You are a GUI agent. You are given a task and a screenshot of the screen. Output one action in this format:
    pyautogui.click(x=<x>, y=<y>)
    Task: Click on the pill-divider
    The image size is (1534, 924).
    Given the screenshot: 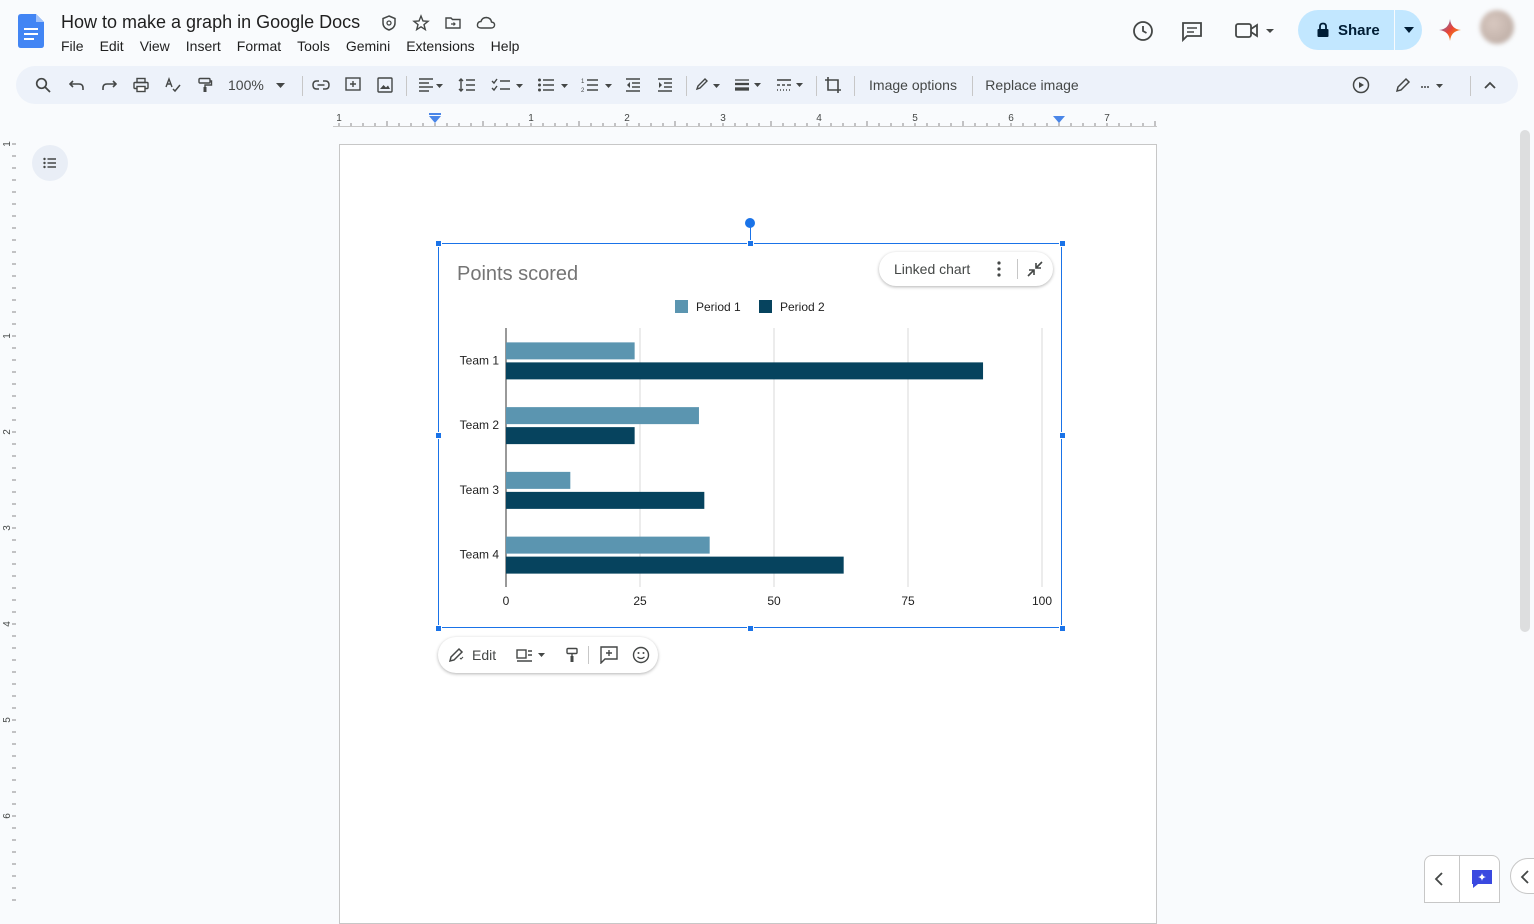 What is the action you would take?
    pyautogui.click(x=1017, y=269)
    